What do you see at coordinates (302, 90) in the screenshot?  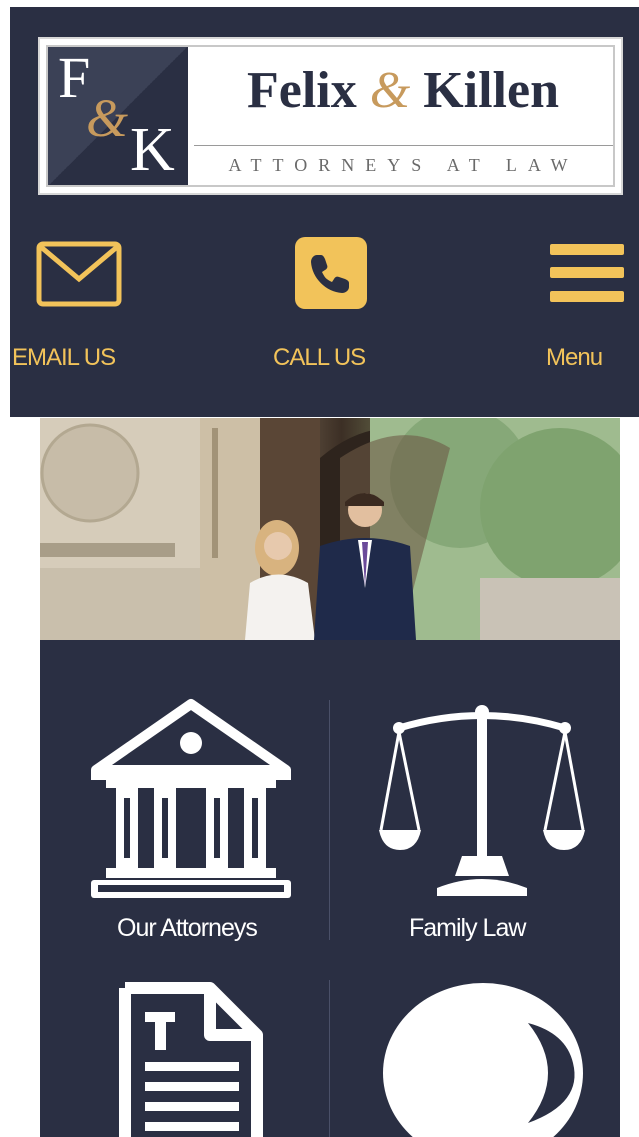 I see `firm-name-first: Felix` at bounding box center [302, 90].